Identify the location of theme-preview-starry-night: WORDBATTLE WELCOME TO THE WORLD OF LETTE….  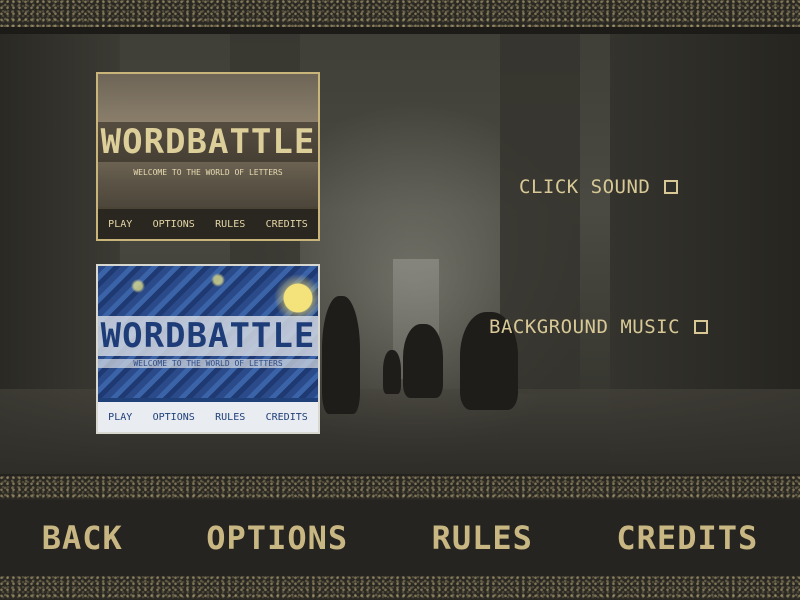
(208, 349).